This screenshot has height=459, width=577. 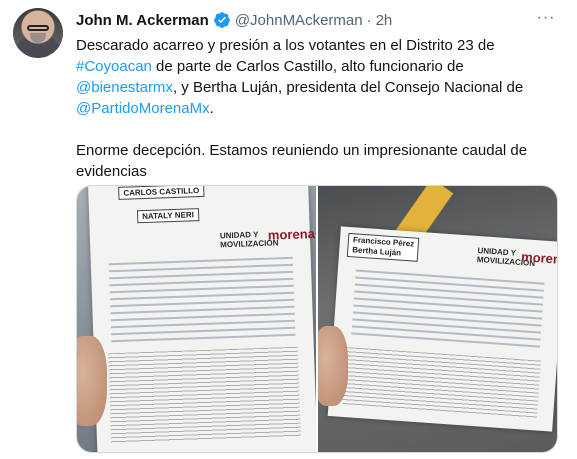 What do you see at coordinates (161, 193) in the screenshot?
I see `paper-label-top-1: CARLOS CASTILLO` at bounding box center [161, 193].